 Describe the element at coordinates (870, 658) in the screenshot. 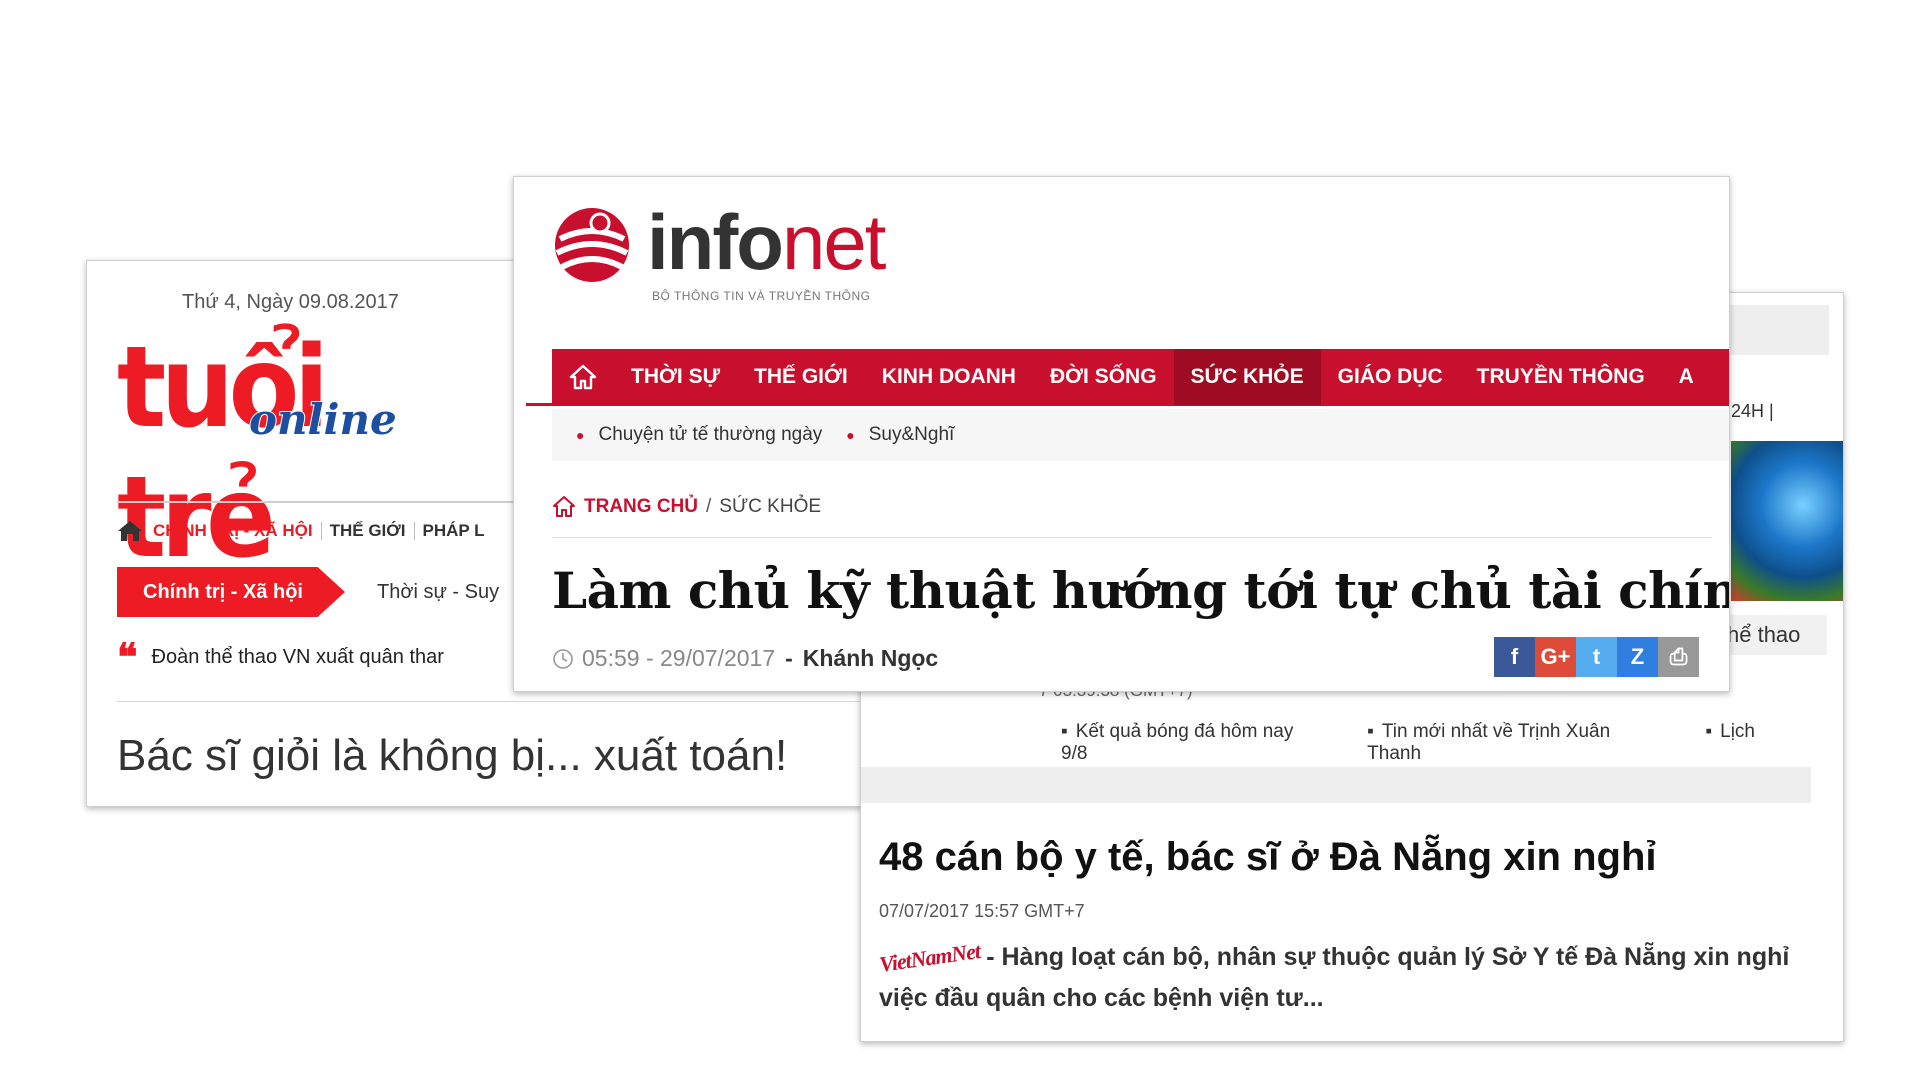

I see `infonet-author: Khánh Ngọc` at that location.